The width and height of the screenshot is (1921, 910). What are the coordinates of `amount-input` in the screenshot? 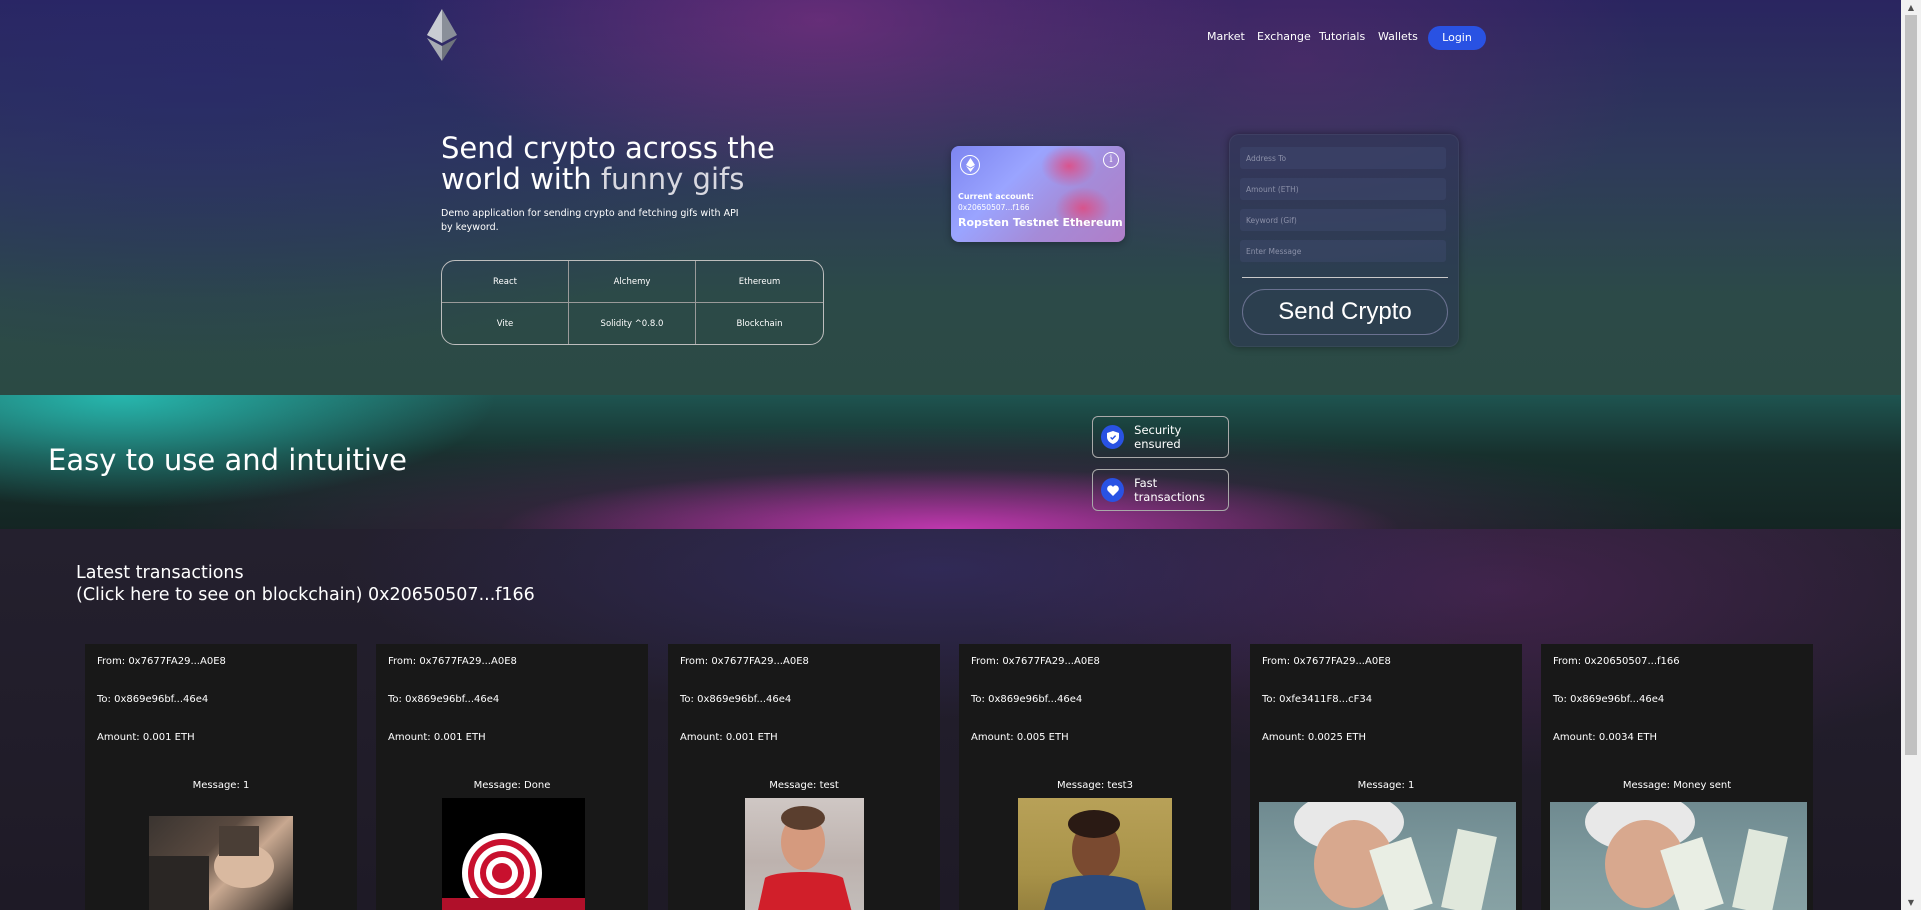 It's located at (1343, 189).